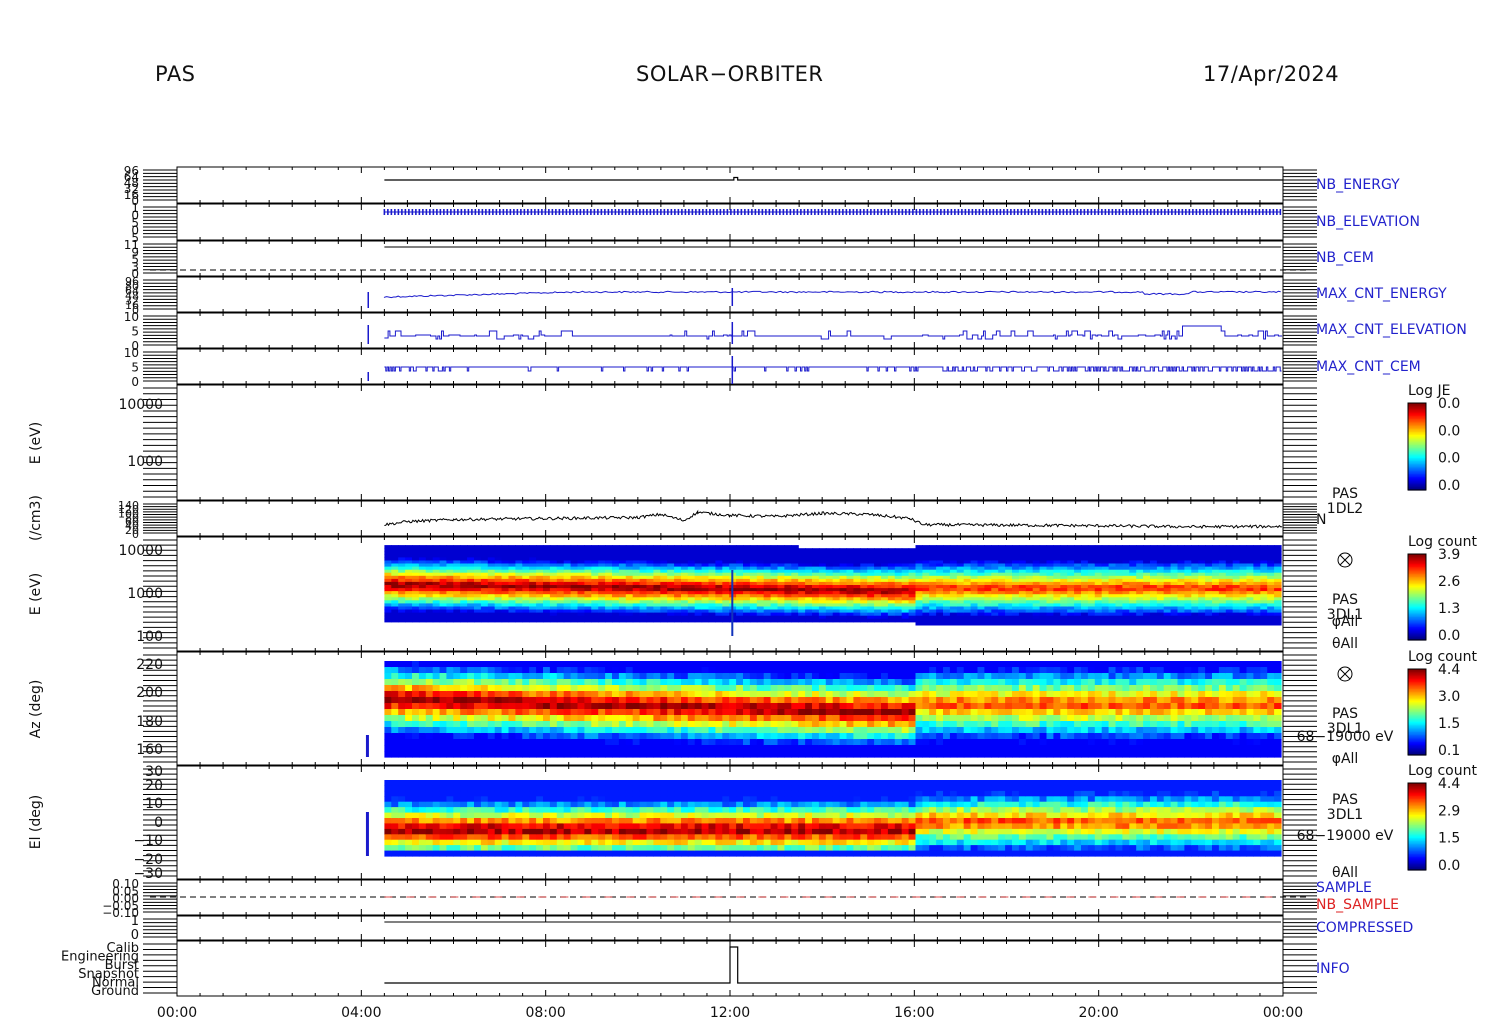  I want to click on density-trace, so click(833, 519).